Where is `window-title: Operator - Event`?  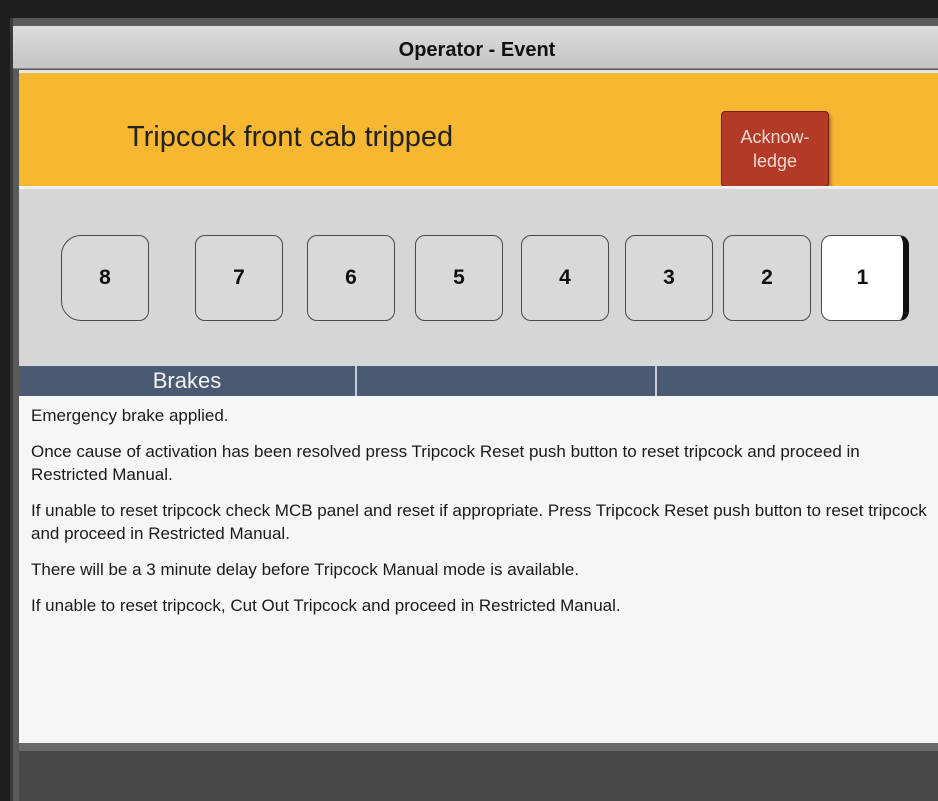
window-title: Operator - Event is located at coordinates (477, 49).